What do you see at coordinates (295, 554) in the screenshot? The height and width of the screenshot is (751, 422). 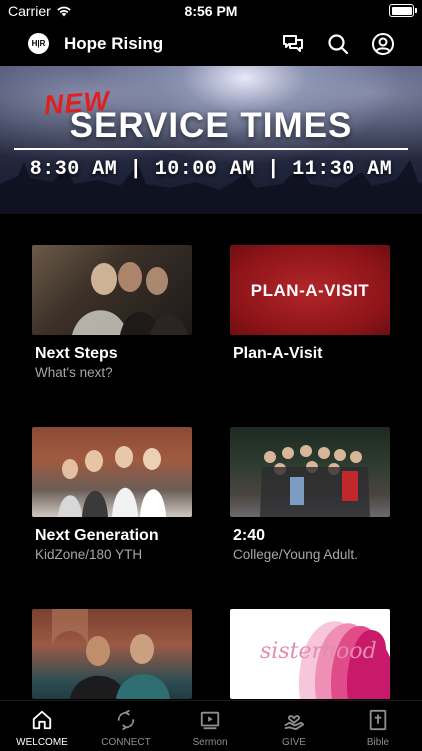 I see `card-subtitle: College/Young Adult.` at bounding box center [295, 554].